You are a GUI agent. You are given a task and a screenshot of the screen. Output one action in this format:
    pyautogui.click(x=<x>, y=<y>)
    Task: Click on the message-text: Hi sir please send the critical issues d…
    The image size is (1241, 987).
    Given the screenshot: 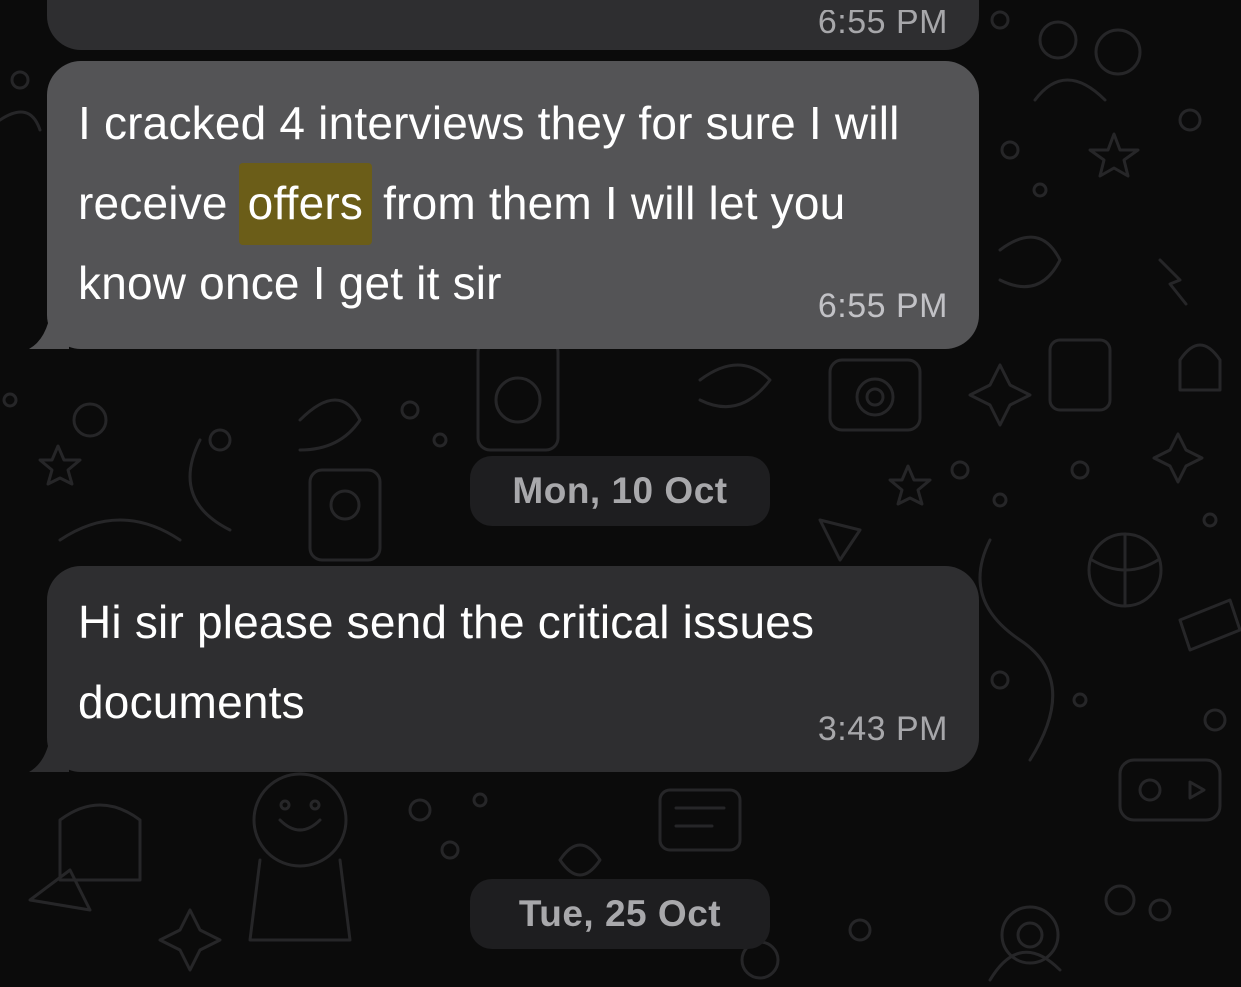 What is the action you would take?
    pyautogui.click(x=446, y=662)
    